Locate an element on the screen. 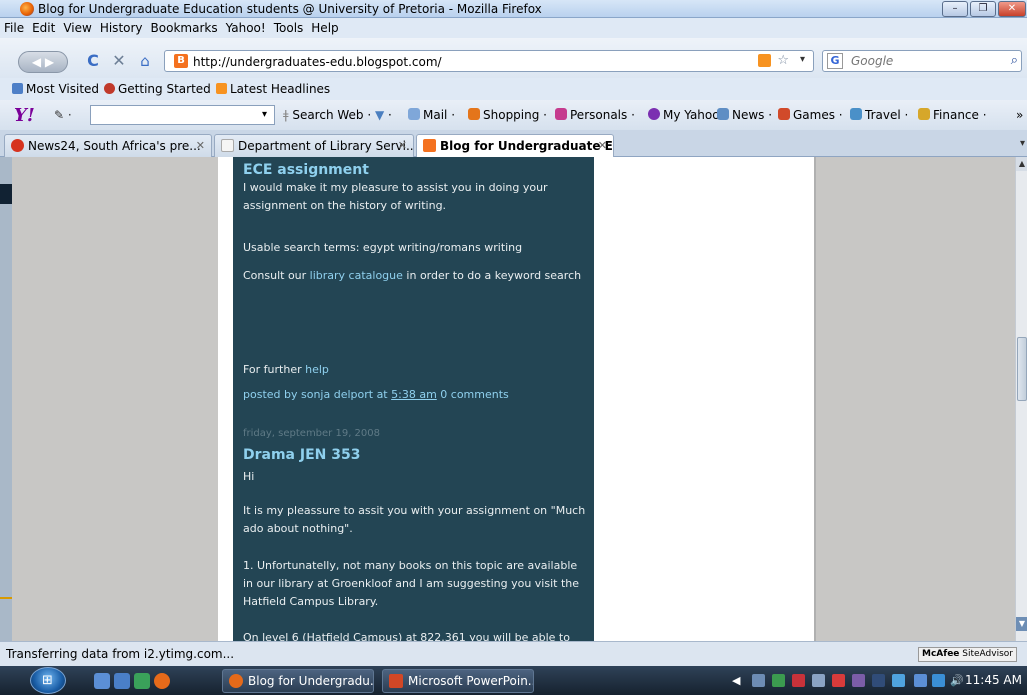 The width and height of the screenshot is (1027, 695). shopping-icon is located at coordinates (474, 114).